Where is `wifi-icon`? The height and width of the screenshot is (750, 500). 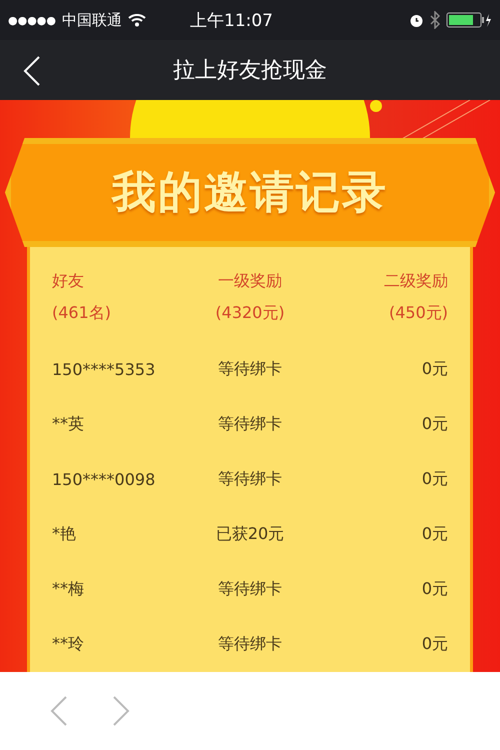 wifi-icon is located at coordinates (137, 20).